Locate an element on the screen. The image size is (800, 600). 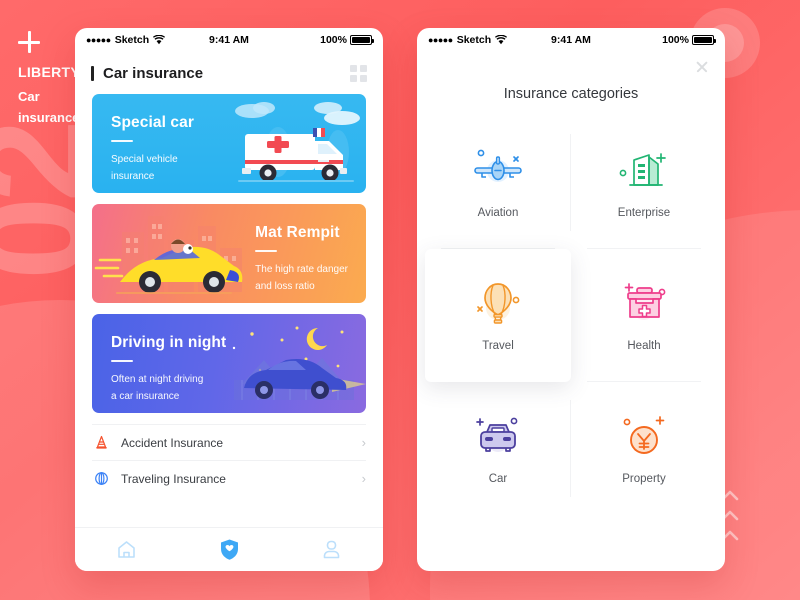
category-car: Car is located at coordinates (498, 448).